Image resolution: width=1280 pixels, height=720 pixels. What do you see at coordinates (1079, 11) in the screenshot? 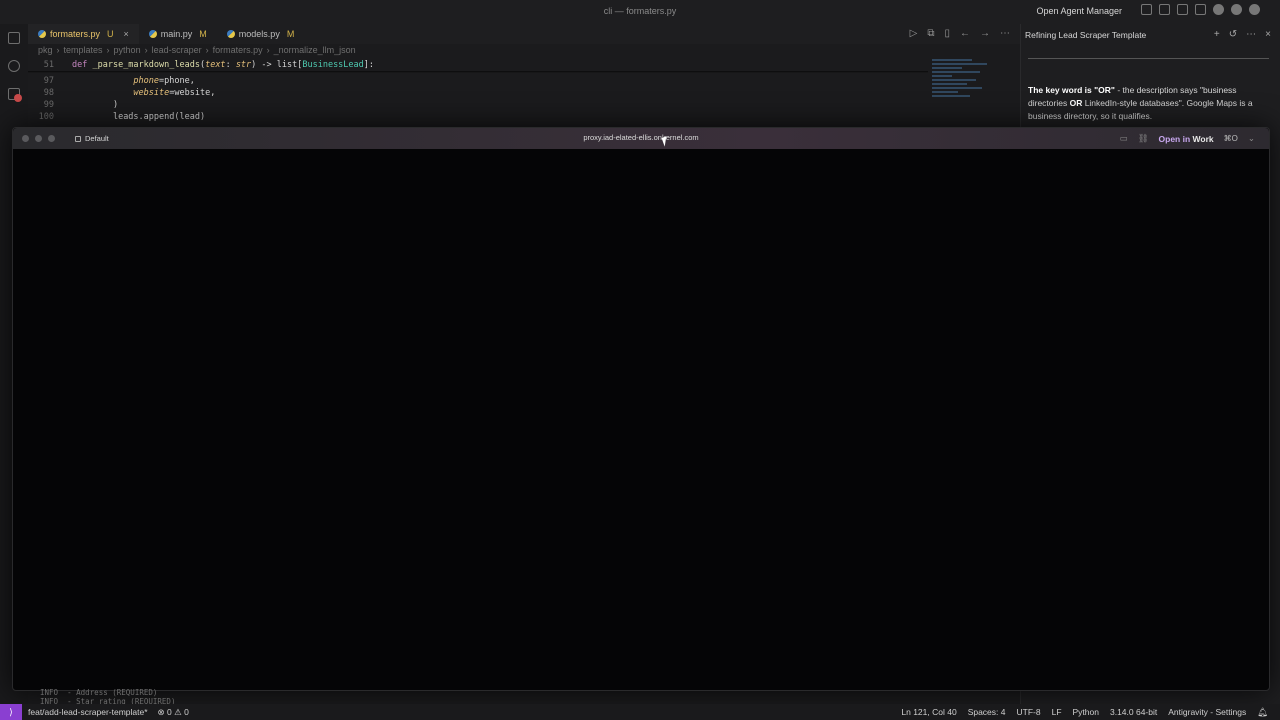
I see `open-agent-manager-button: Open Agent Manager` at bounding box center [1079, 11].